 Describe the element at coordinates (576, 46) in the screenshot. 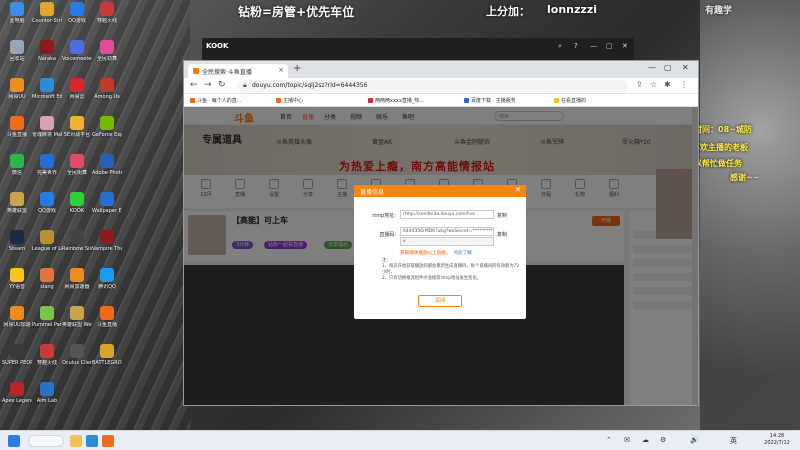

I see `kook-help-icon: ?` at that location.